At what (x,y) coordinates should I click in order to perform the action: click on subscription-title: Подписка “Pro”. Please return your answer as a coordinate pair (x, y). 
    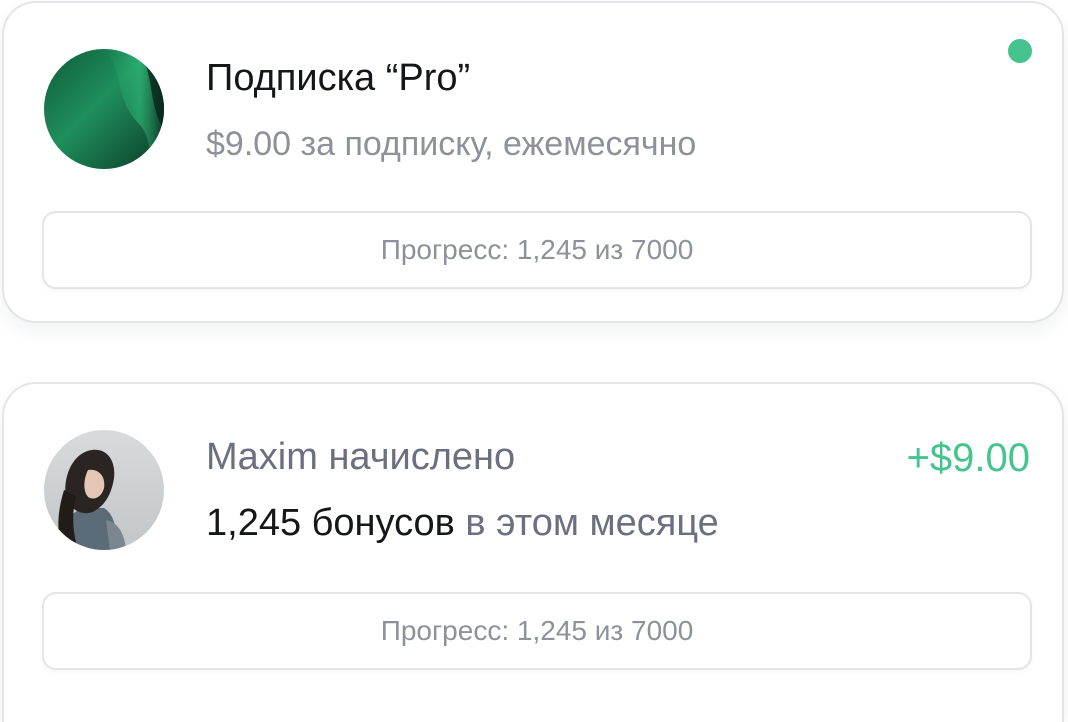
    Looking at the image, I should click on (338, 78).